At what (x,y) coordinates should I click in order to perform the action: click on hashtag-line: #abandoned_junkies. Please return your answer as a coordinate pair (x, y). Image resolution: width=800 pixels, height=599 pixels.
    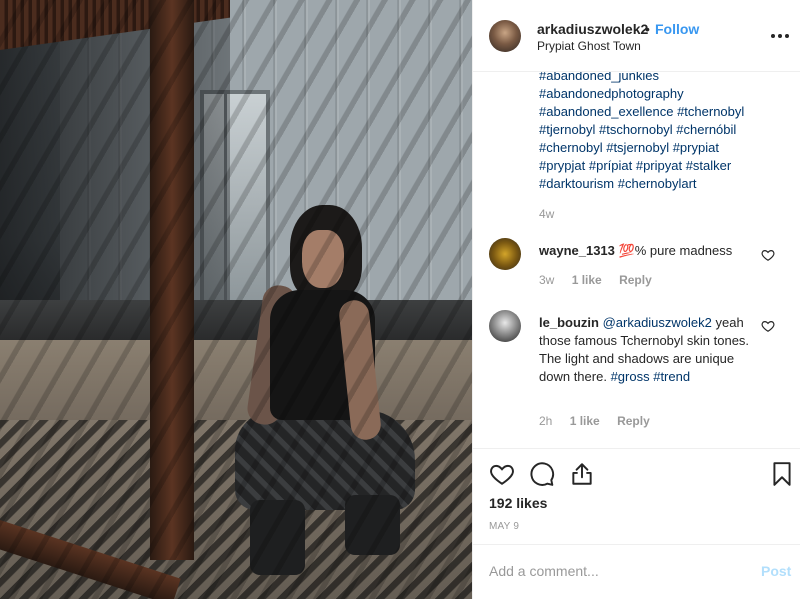
    Looking at the image, I should click on (664, 78).